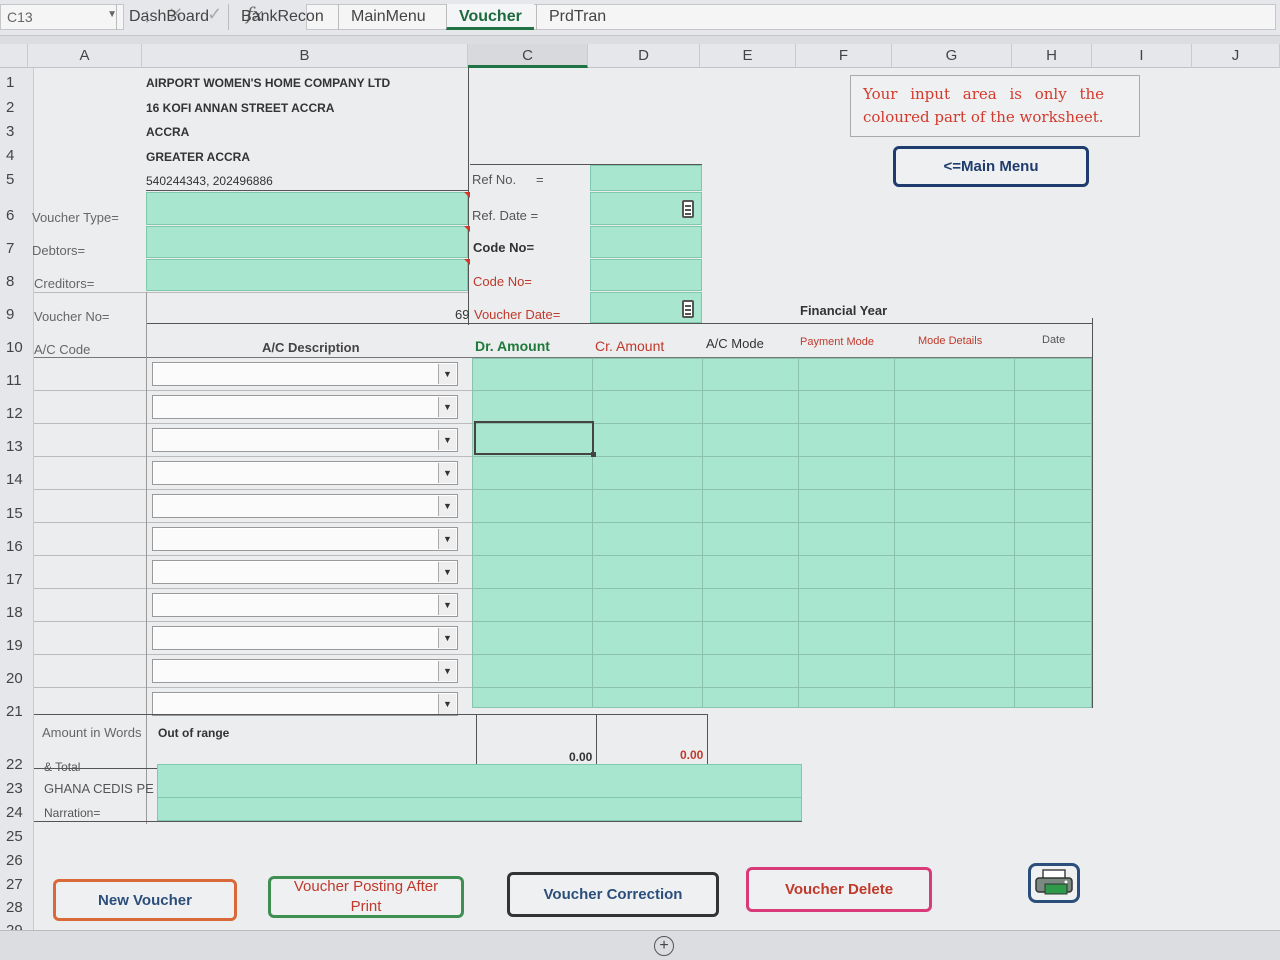 The height and width of the screenshot is (960, 1280). Describe the element at coordinates (17, 513) in the screenshot. I see `row-header: 15` at that location.